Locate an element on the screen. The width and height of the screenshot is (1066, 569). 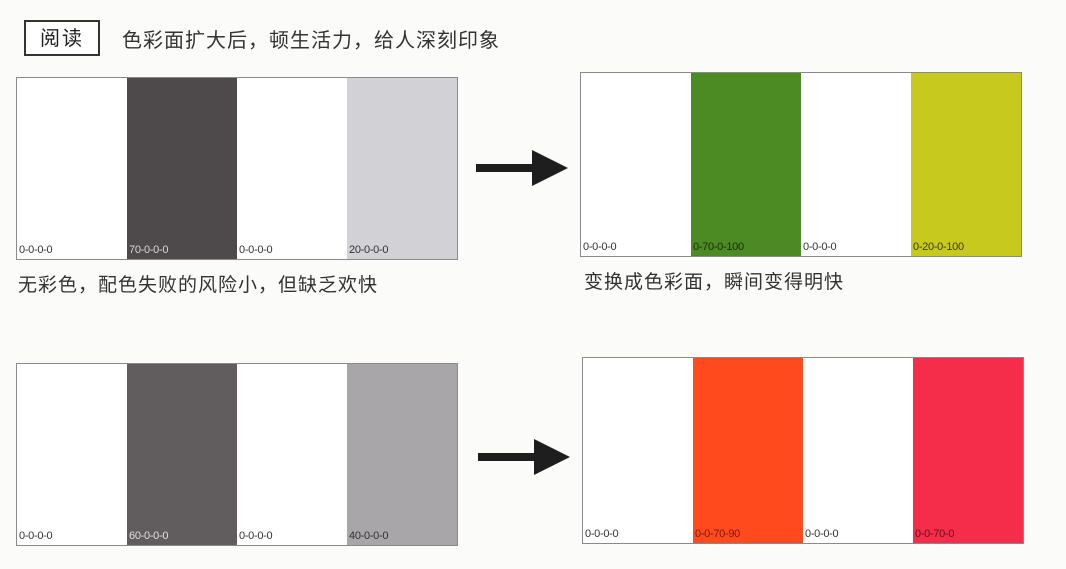
section-tag: 阅读 is located at coordinates (62, 38).